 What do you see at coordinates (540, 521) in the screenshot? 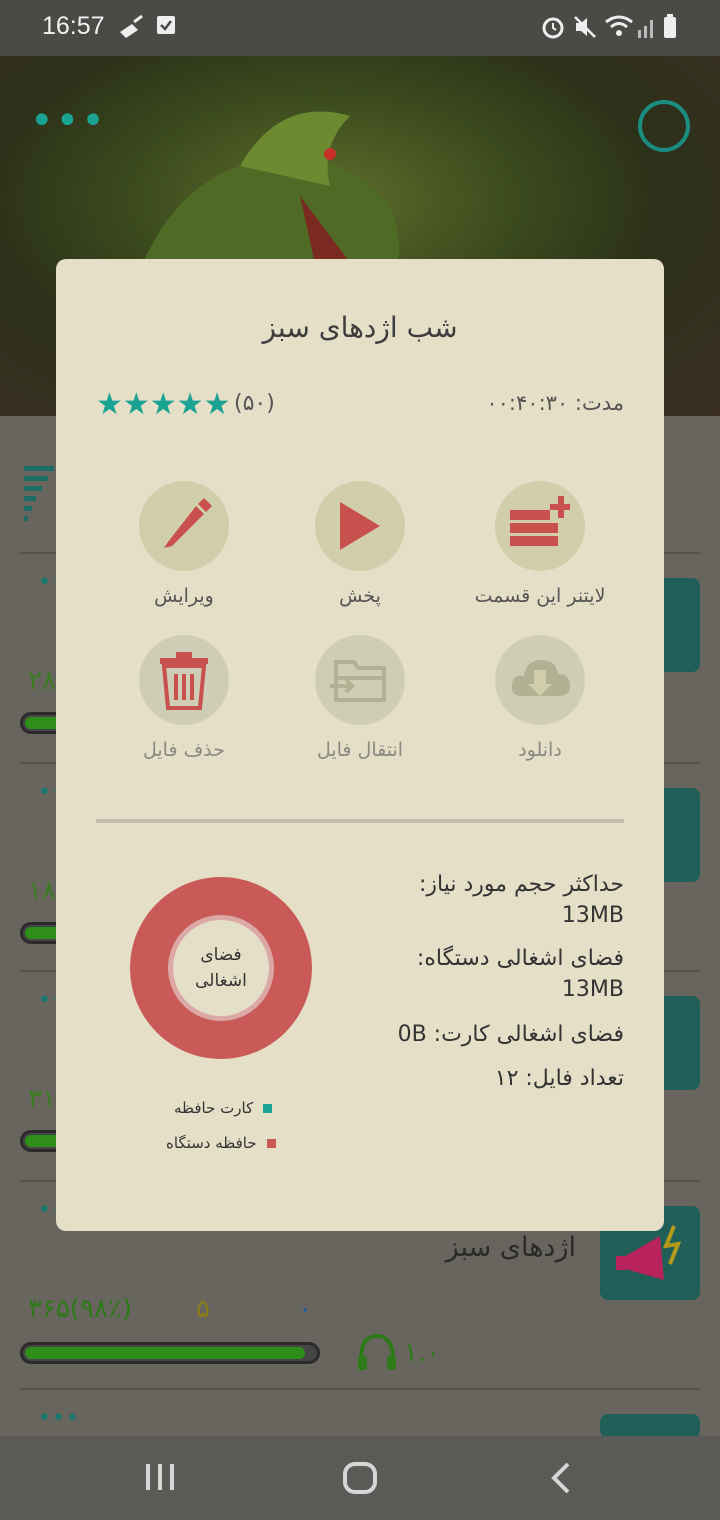
I see `add-to-list-icon` at bounding box center [540, 521].